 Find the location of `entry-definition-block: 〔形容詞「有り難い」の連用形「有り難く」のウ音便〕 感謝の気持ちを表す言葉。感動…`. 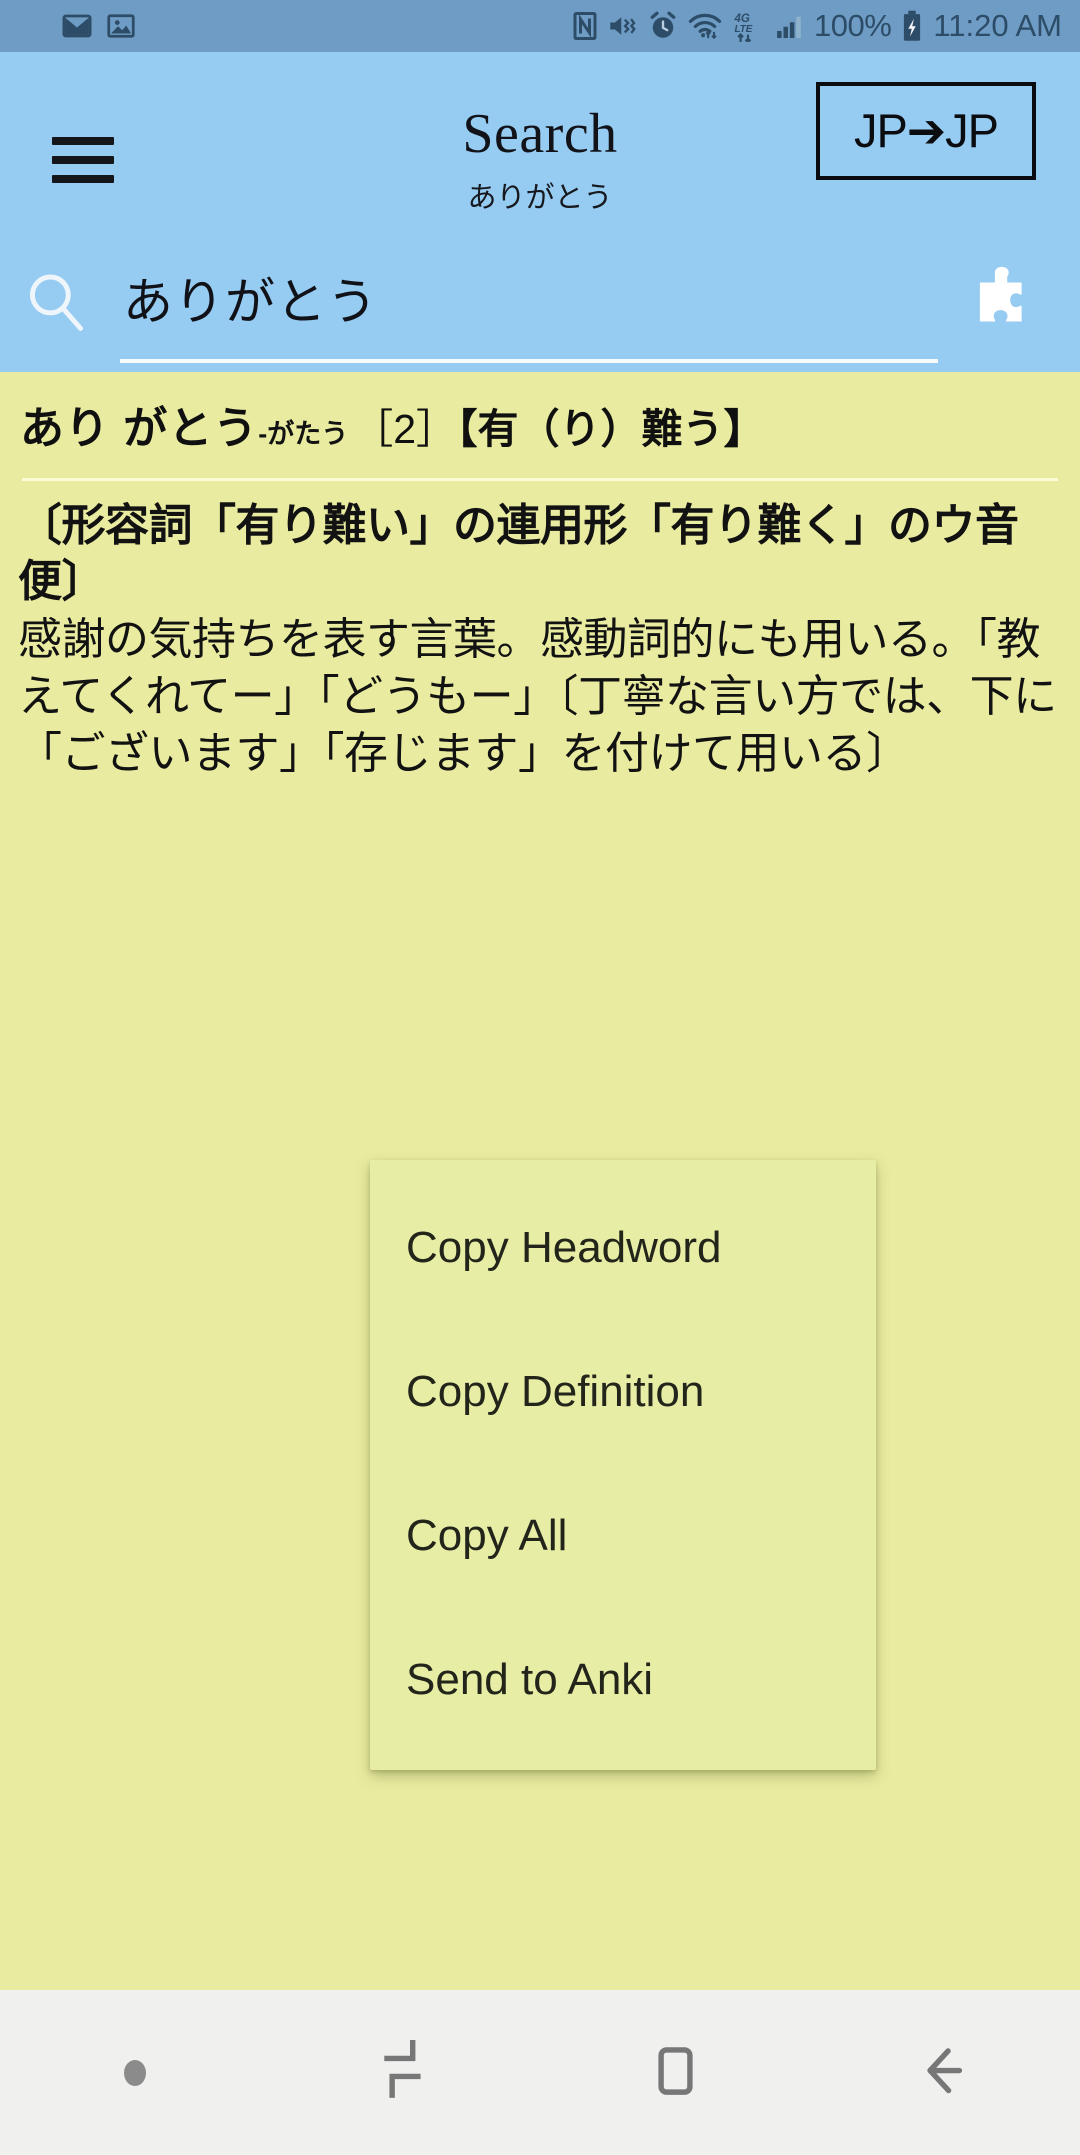

entry-definition-block: 〔形容詞「有り難い」の連用形「有り難く」のウ音便〕 感謝の気持ちを表す言葉。感動… is located at coordinates (540, 640).